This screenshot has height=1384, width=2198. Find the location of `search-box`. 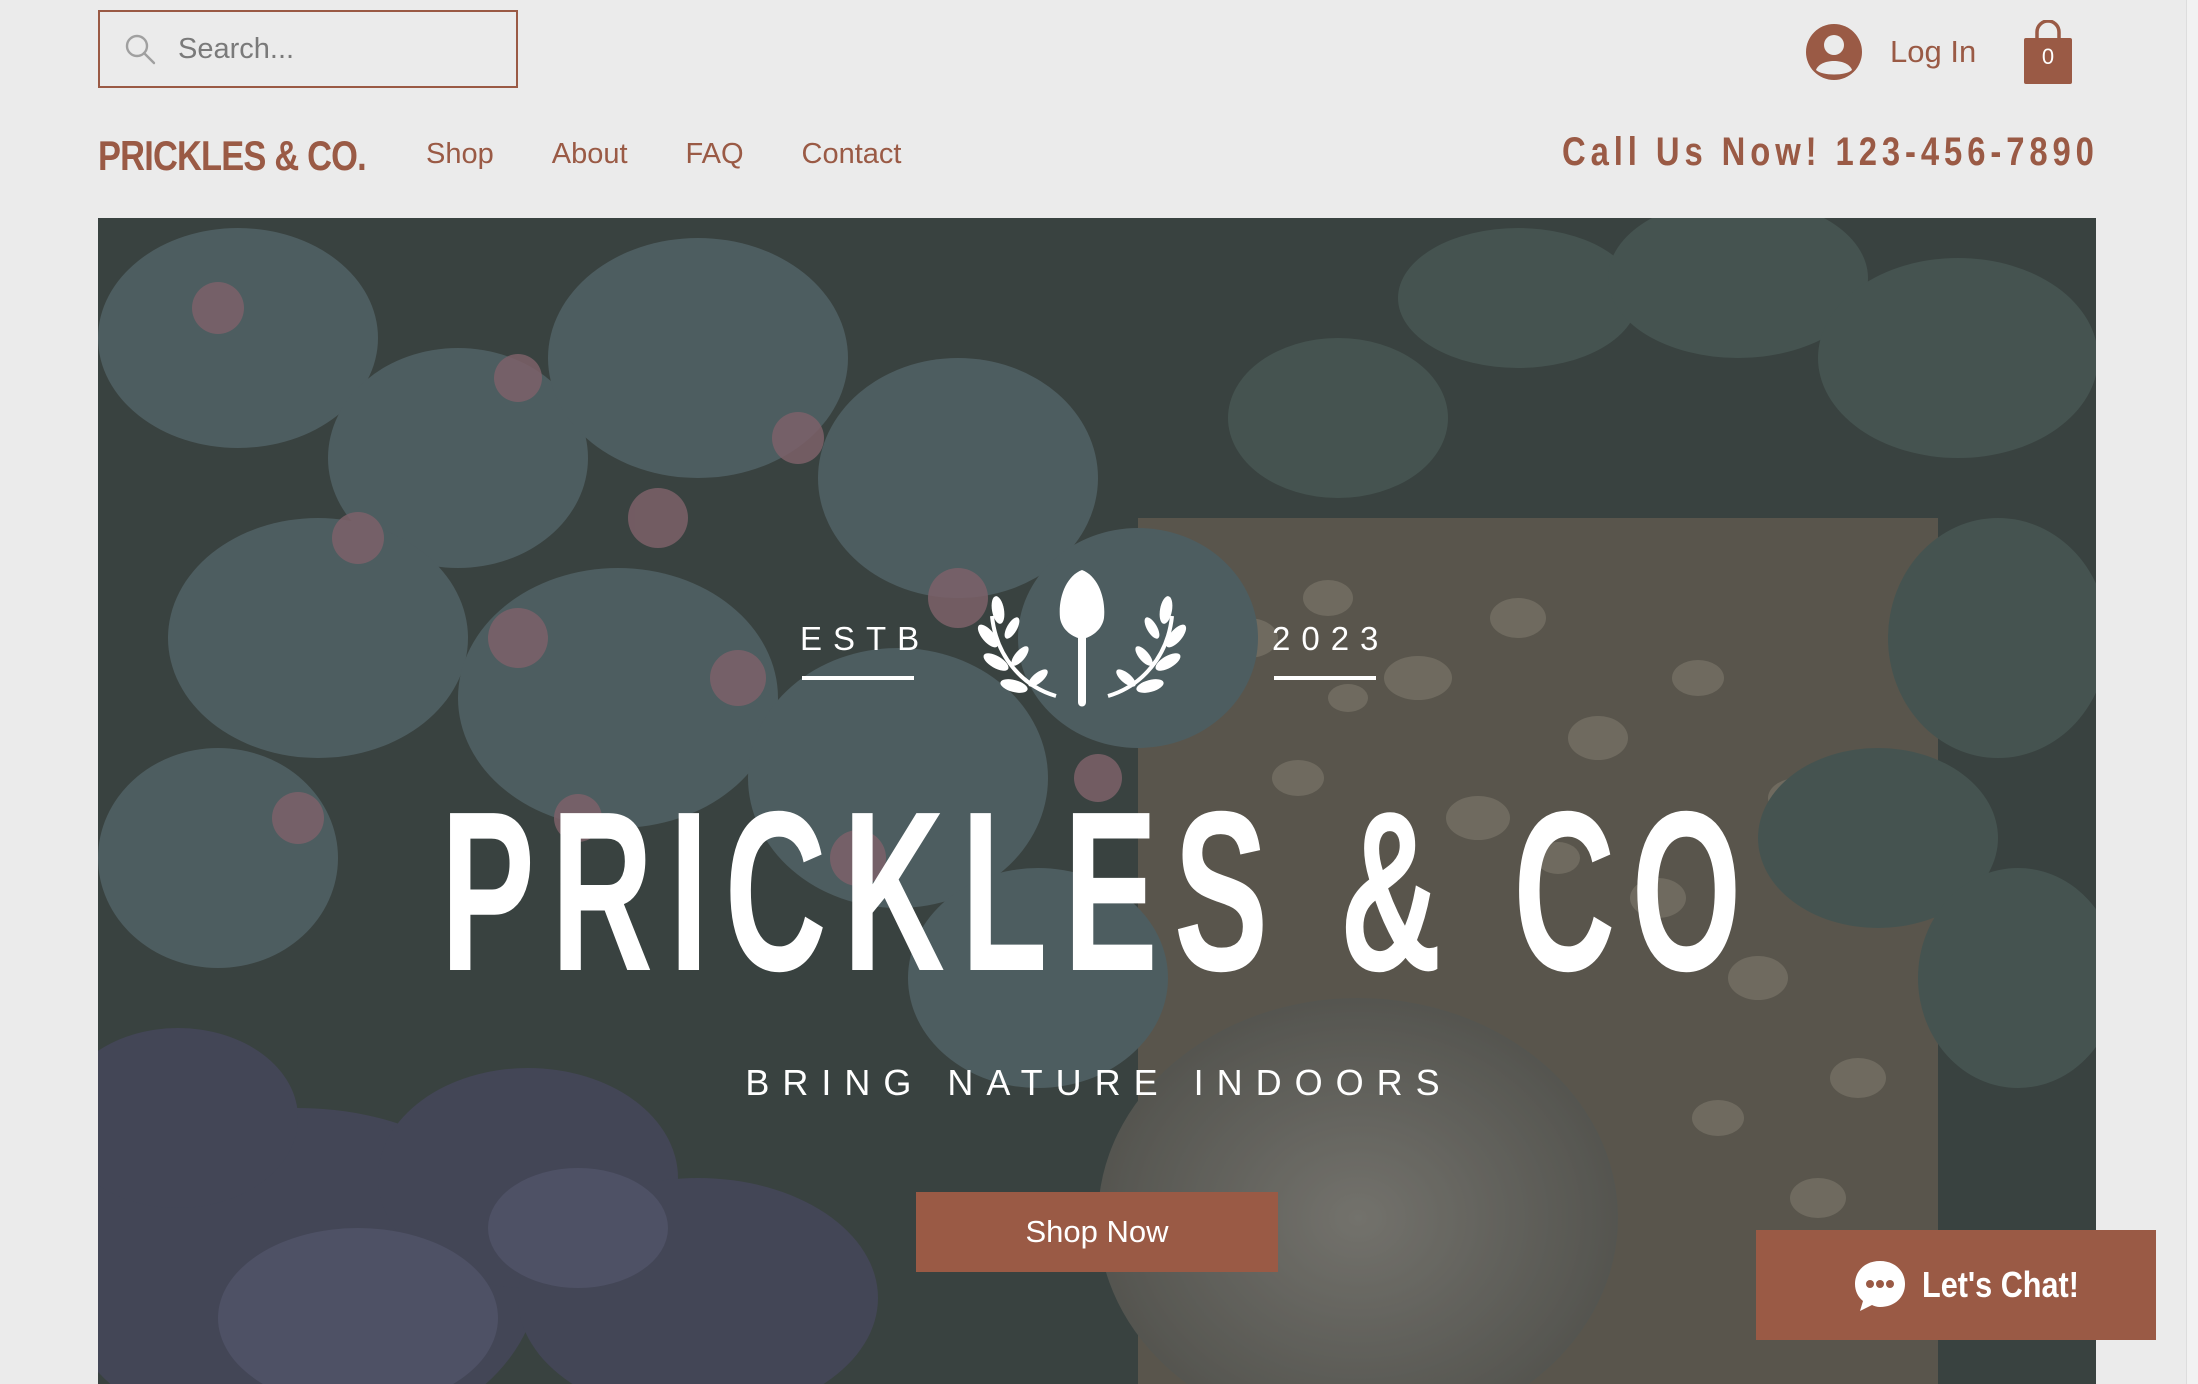

search-box is located at coordinates (308, 49).